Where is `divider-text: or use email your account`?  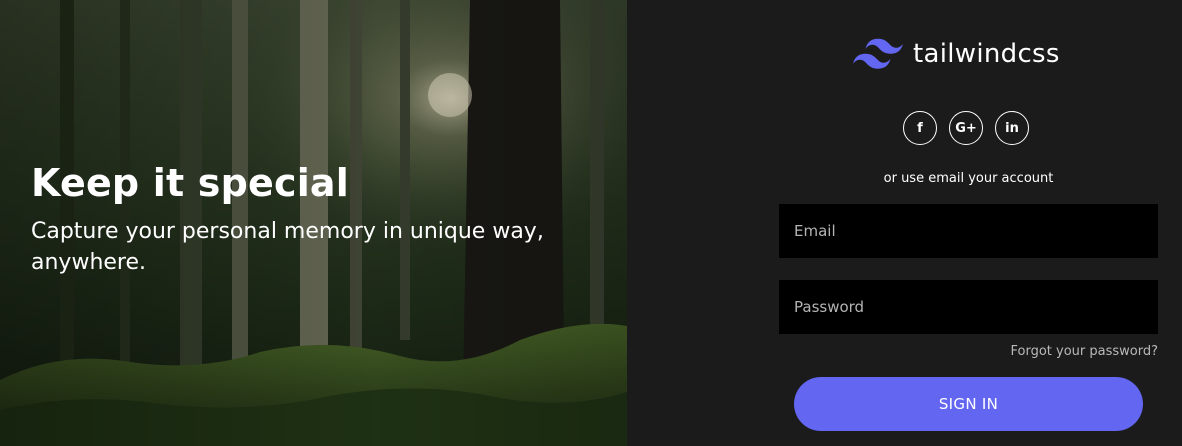 divider-text: or use email your account is located at coordinates (968, 178).